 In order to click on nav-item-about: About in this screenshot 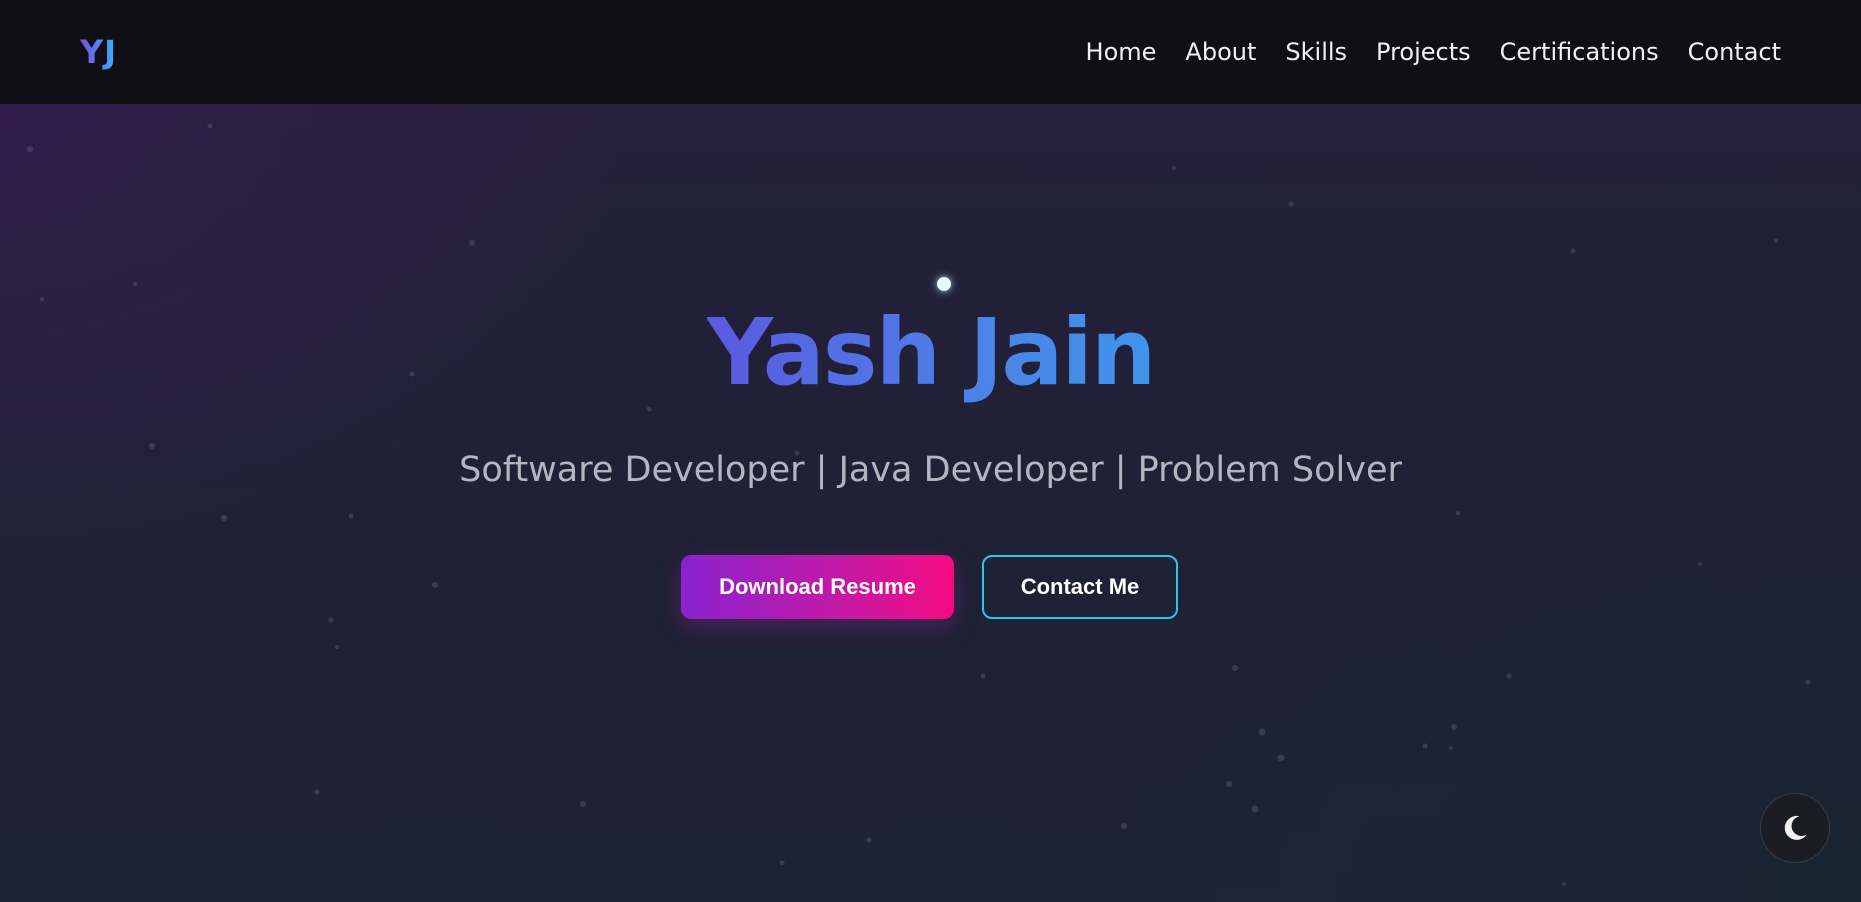, I will do `click(1220, 52)`.